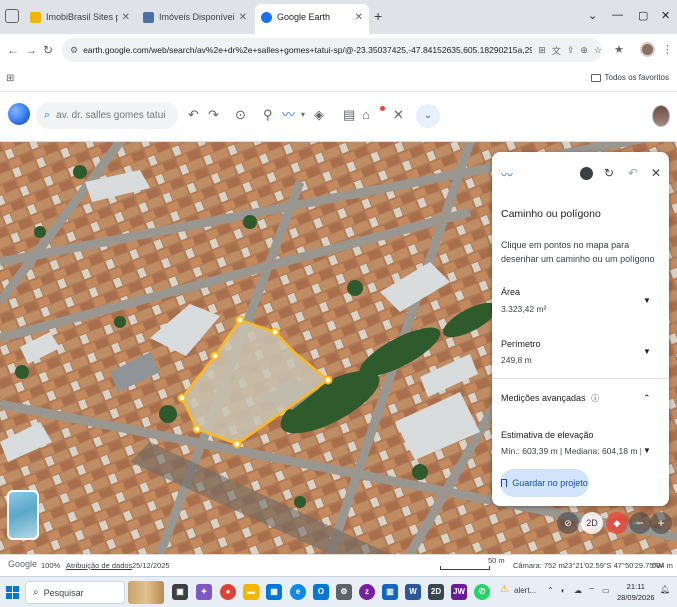 This screenshot has height=607, width=677. What do you see at coordinates (288, 115) in the screenshot?
I see `measure-path-icon: 〰` at bounding box center [288, 115].